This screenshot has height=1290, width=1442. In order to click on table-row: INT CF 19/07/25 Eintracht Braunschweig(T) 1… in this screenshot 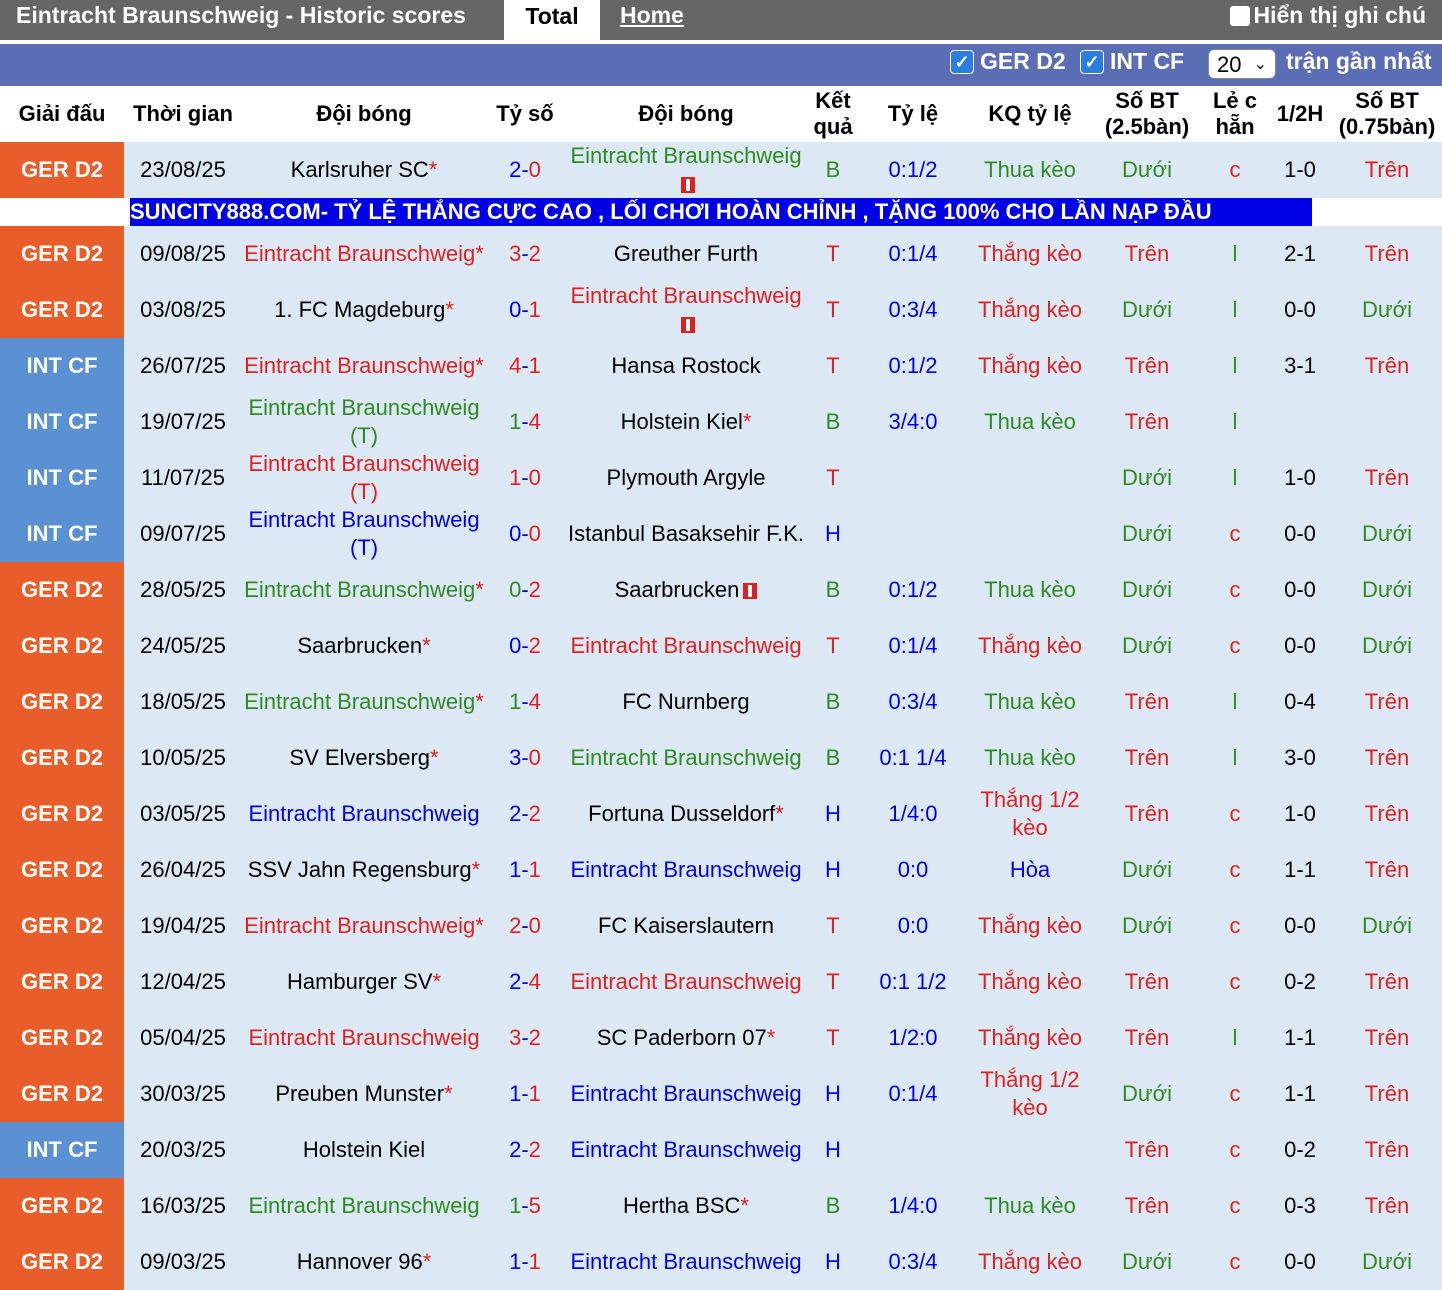, I will do `click(721, 422)`.